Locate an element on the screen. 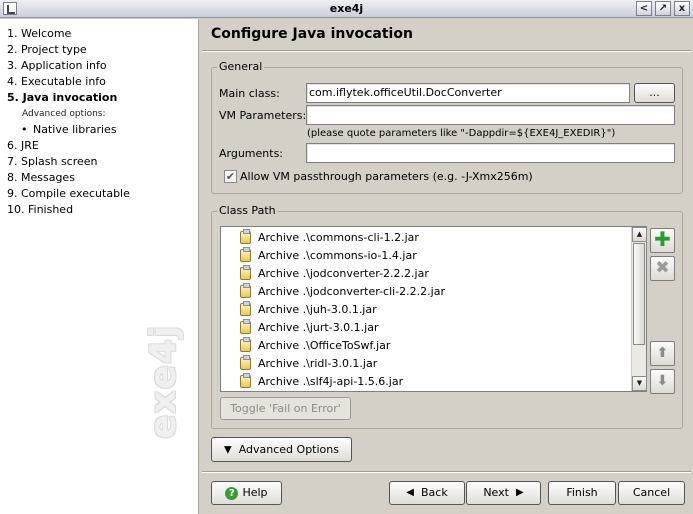 The image size is (693, 514). scroll-down-icon: ▼ is located at coordinates (639, 383).